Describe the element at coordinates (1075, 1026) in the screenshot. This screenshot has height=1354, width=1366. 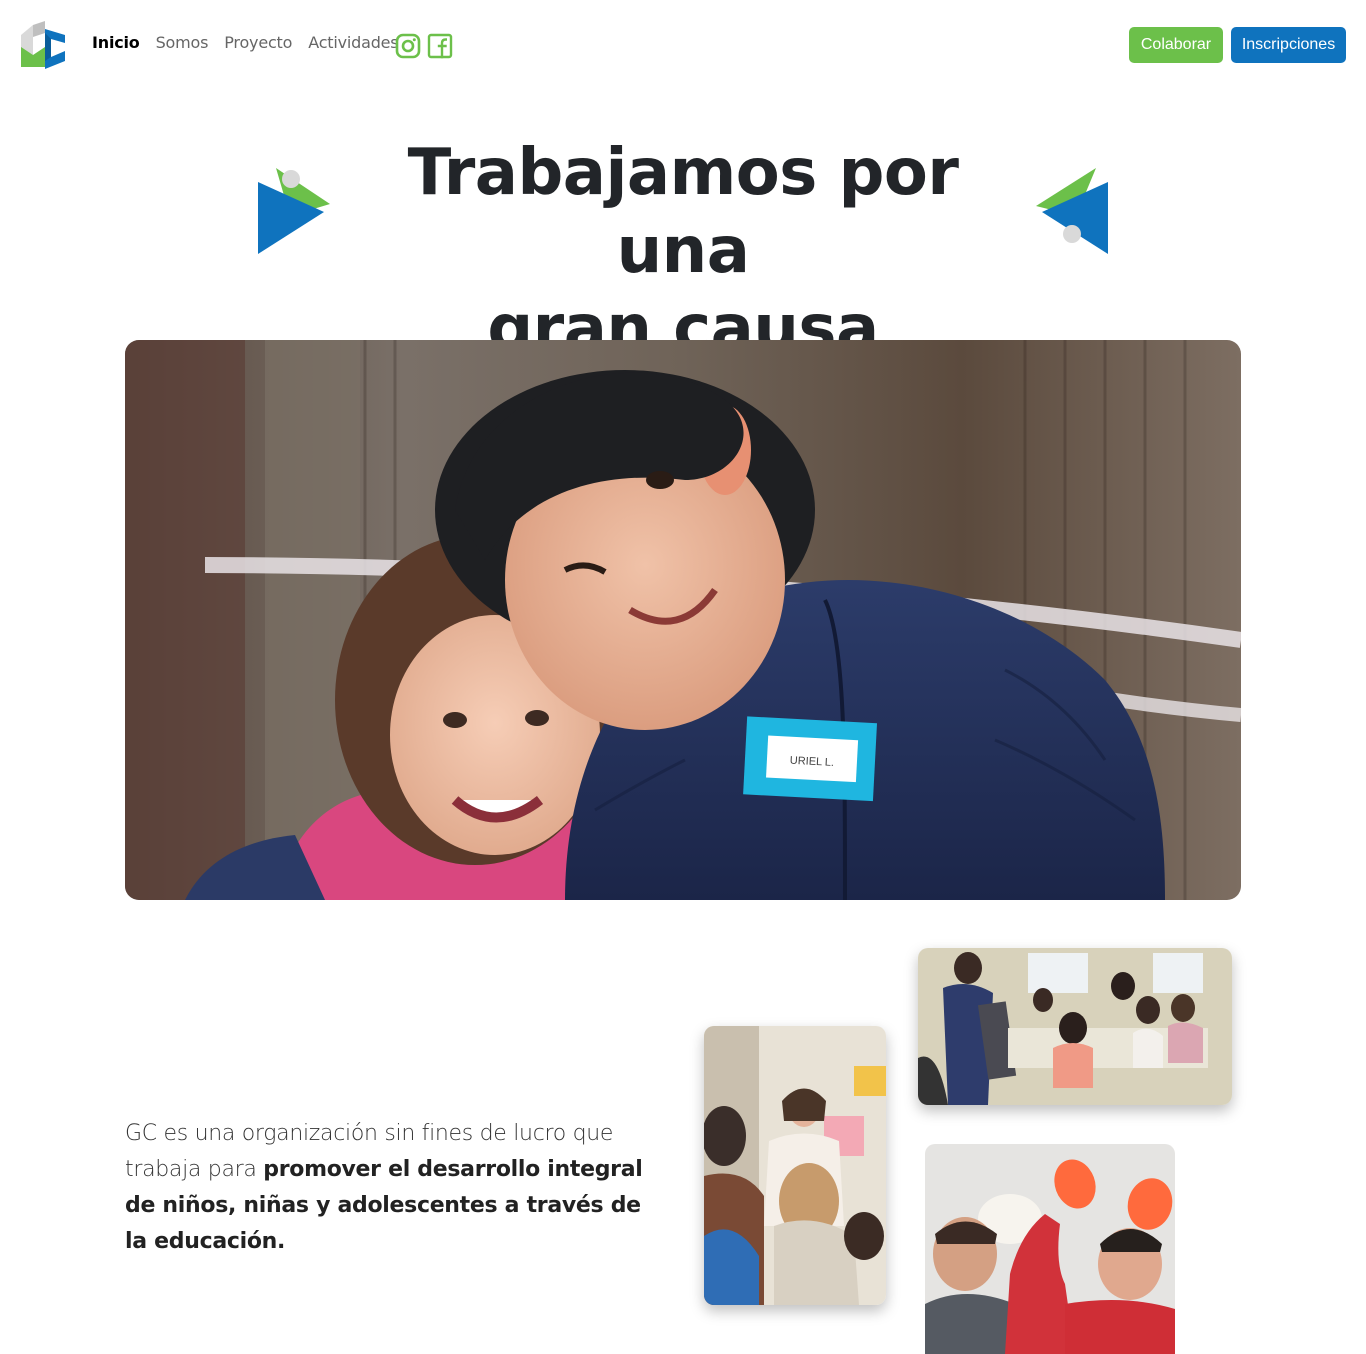
I see `photo-group-table-activity` at that location.